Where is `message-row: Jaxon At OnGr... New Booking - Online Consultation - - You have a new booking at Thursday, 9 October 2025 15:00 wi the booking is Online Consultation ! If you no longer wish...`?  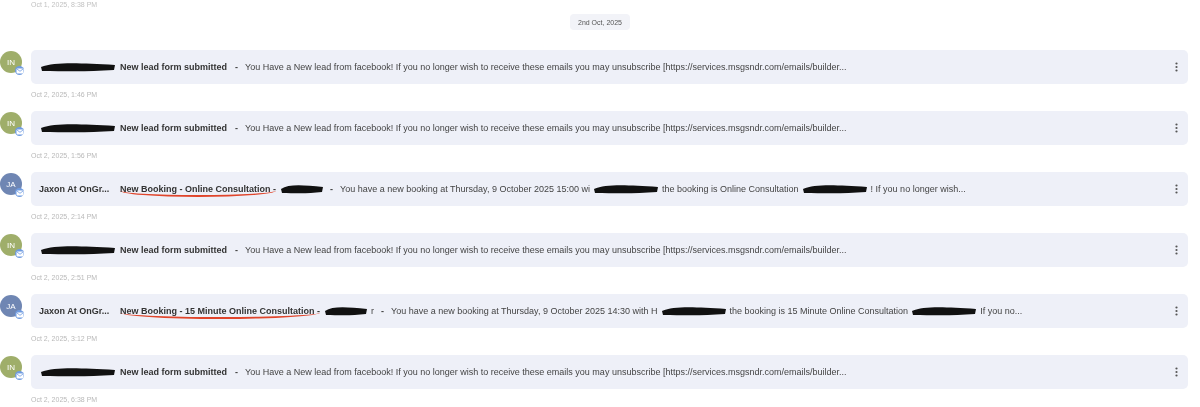
message-row: Jaxon At OnGr... New Booking - Online Consultation - - You have a new booking at Thursday, 9 October 2025 15:00 wi the booking is Online Consultation ! If you no longer wish... is located at coordinates (609, 189).